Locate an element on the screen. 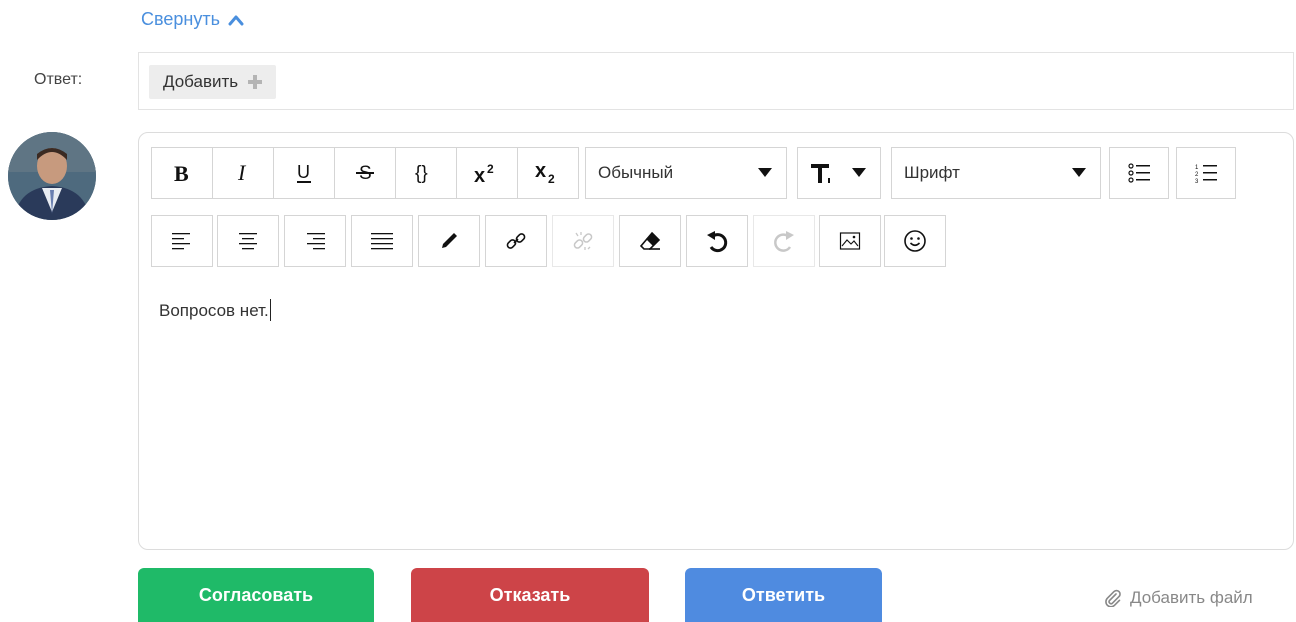 This screenshot has width=1296, height=622. font-family-select: Шрифт is located at coordinates (996, 173).